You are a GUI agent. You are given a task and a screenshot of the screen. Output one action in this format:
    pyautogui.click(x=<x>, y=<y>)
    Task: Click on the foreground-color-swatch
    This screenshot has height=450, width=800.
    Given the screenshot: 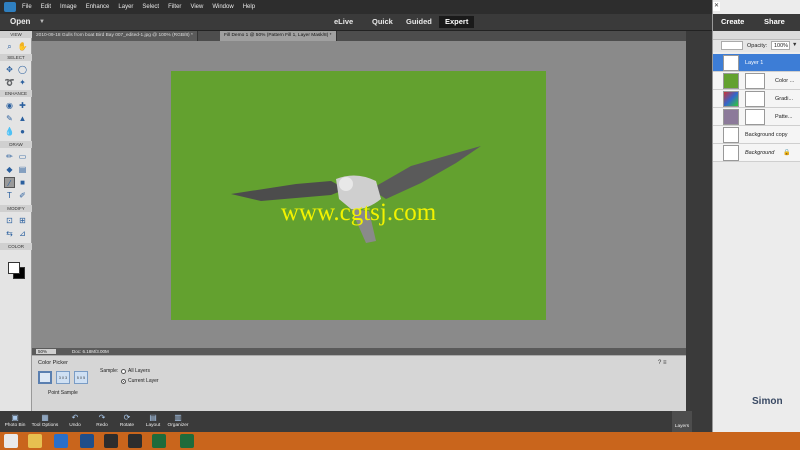 What is the action you would take?
    pyautogui.click(x=14, y=268)
    